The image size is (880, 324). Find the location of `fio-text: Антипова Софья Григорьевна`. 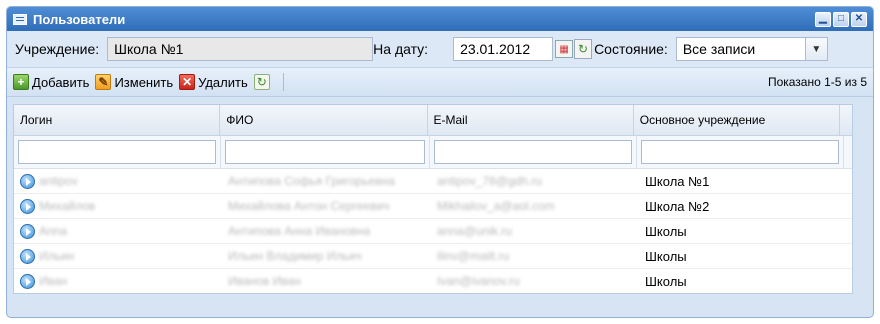

fio-text: Антипова Софья Григорьевна is located at coordinates (311, 181).